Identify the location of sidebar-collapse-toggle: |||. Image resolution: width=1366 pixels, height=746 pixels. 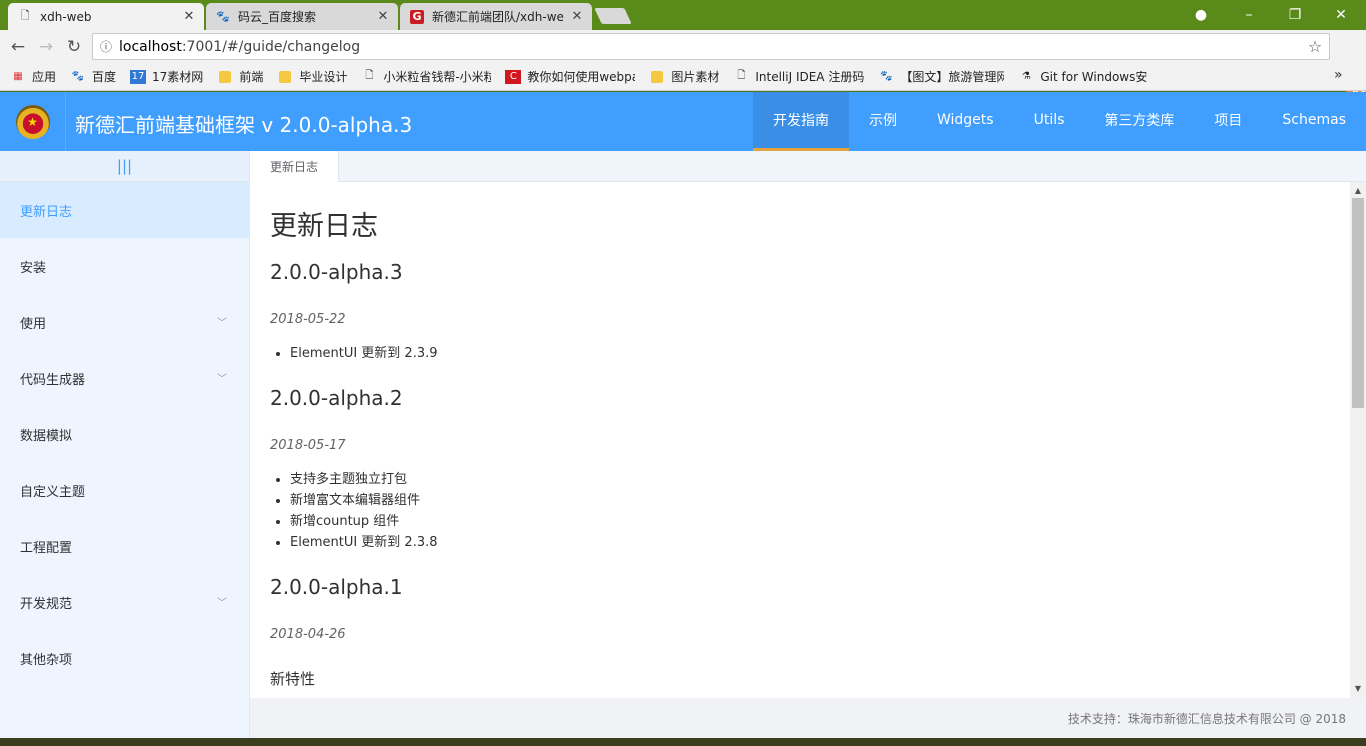
(124, 166).